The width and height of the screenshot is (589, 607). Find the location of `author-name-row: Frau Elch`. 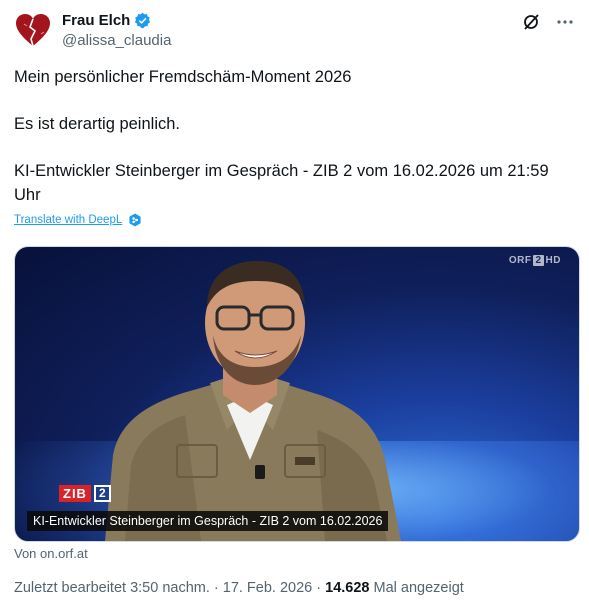

author-name-row: Frau Elch is located at coordinates (106, 20).